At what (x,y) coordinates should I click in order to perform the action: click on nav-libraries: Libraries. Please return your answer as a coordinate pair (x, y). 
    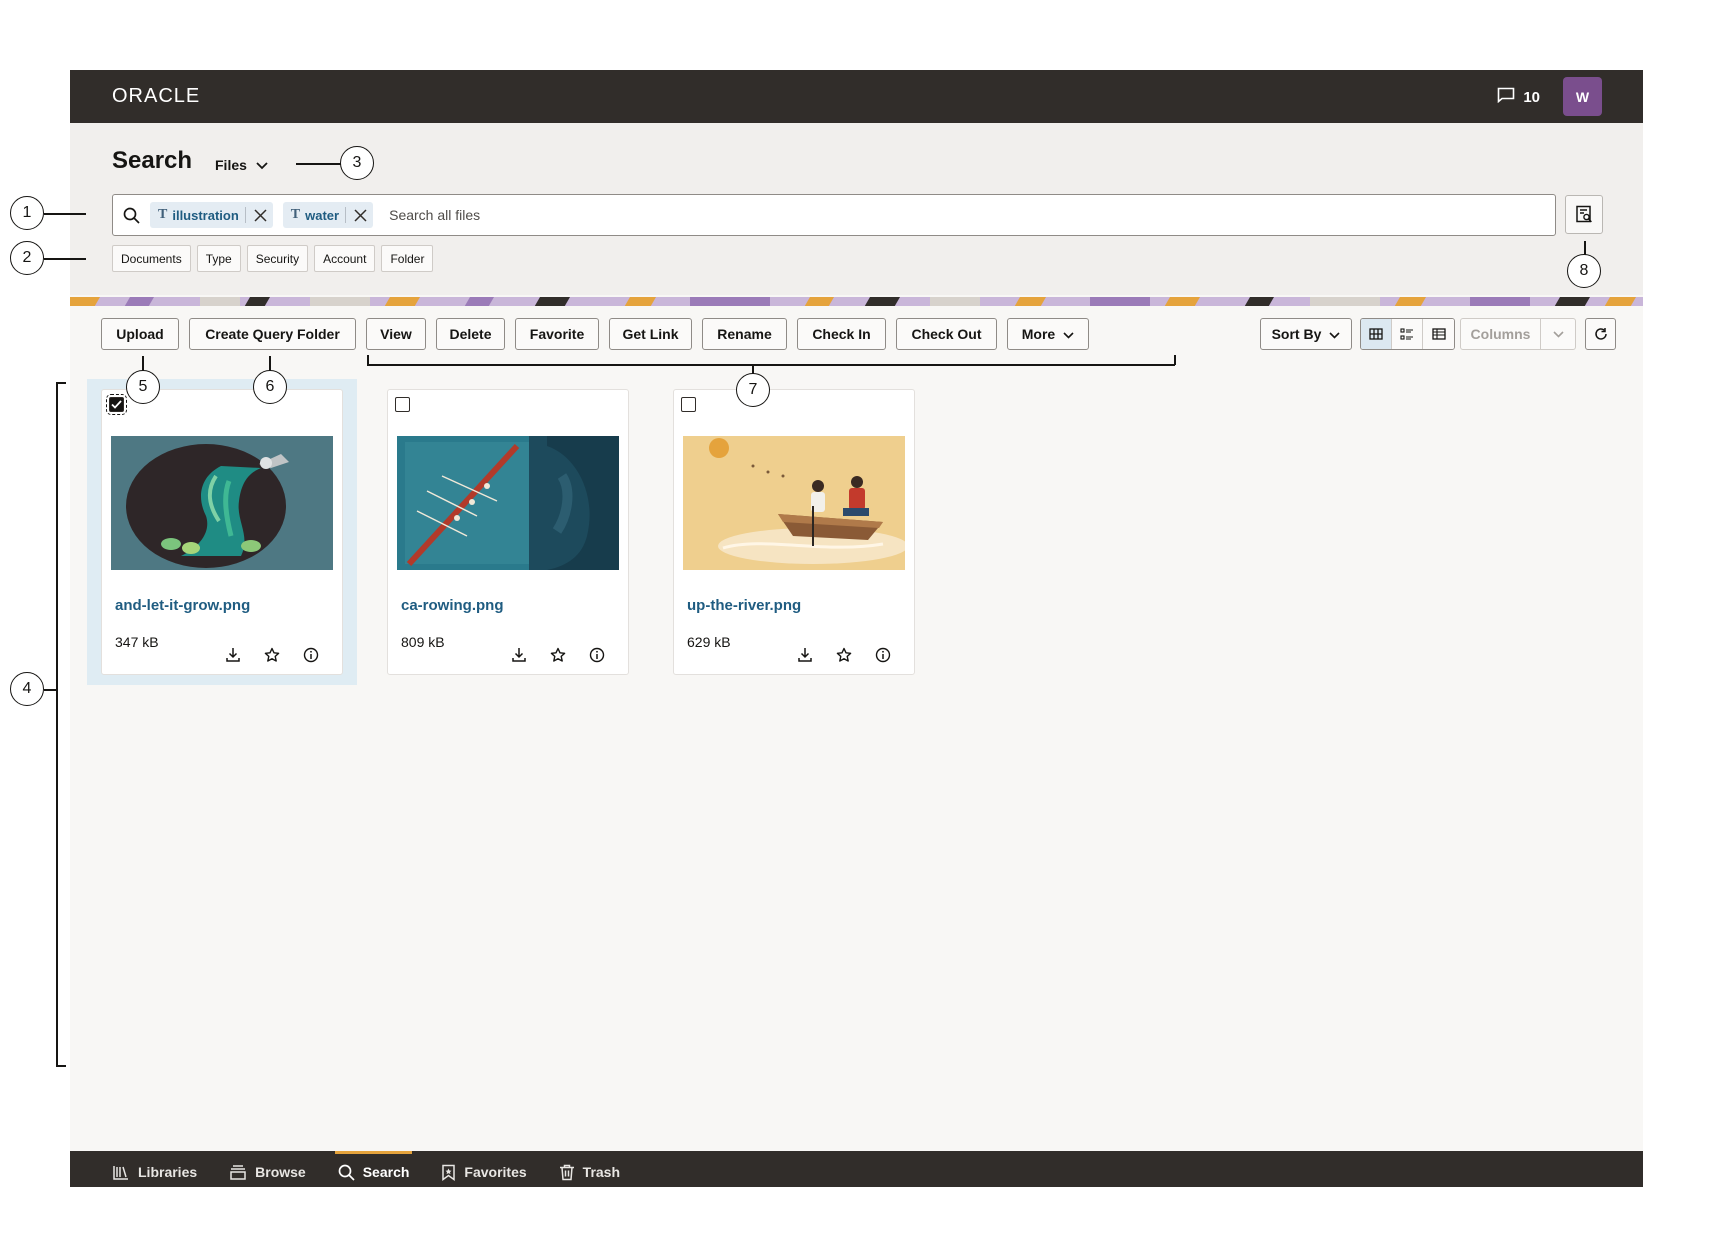
    Looking at the image, I should click on (154, 1169).